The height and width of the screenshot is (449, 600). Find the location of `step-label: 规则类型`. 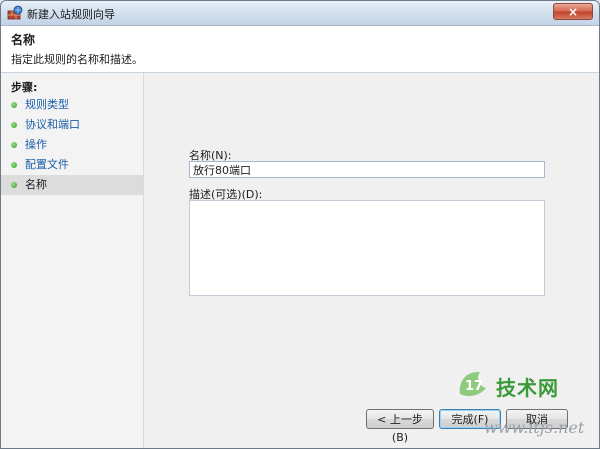

step-label: 规则类型 is located at coordinates (47, 104).